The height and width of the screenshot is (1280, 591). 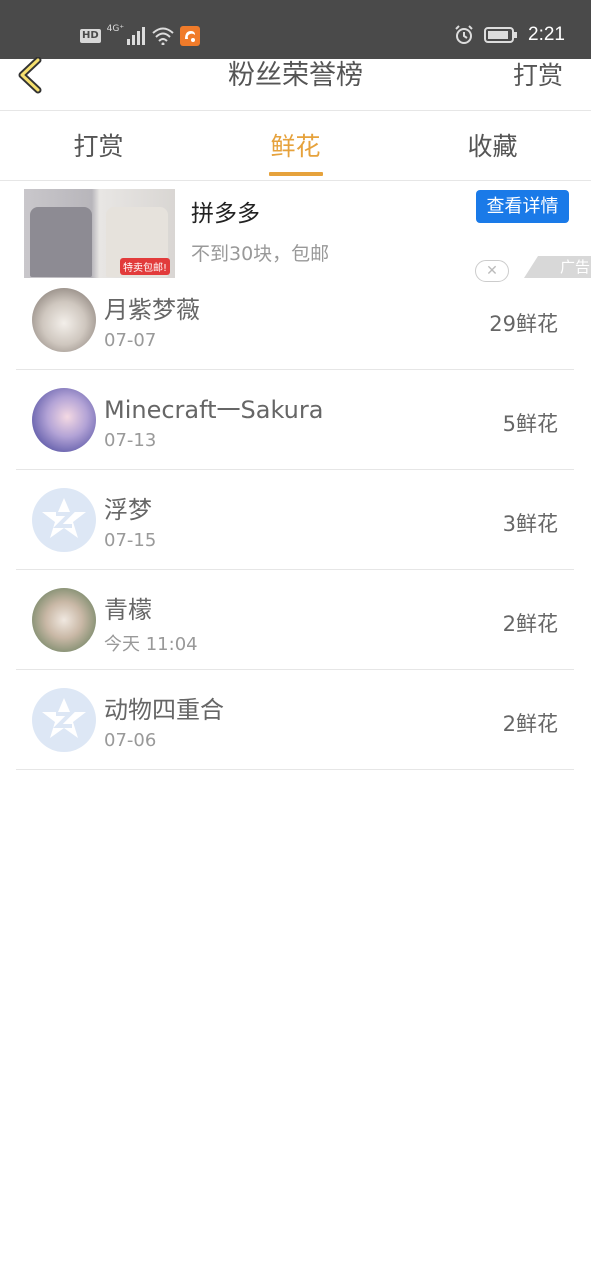 I want to click on status-right: 2:21, so click(x=509, y=35).